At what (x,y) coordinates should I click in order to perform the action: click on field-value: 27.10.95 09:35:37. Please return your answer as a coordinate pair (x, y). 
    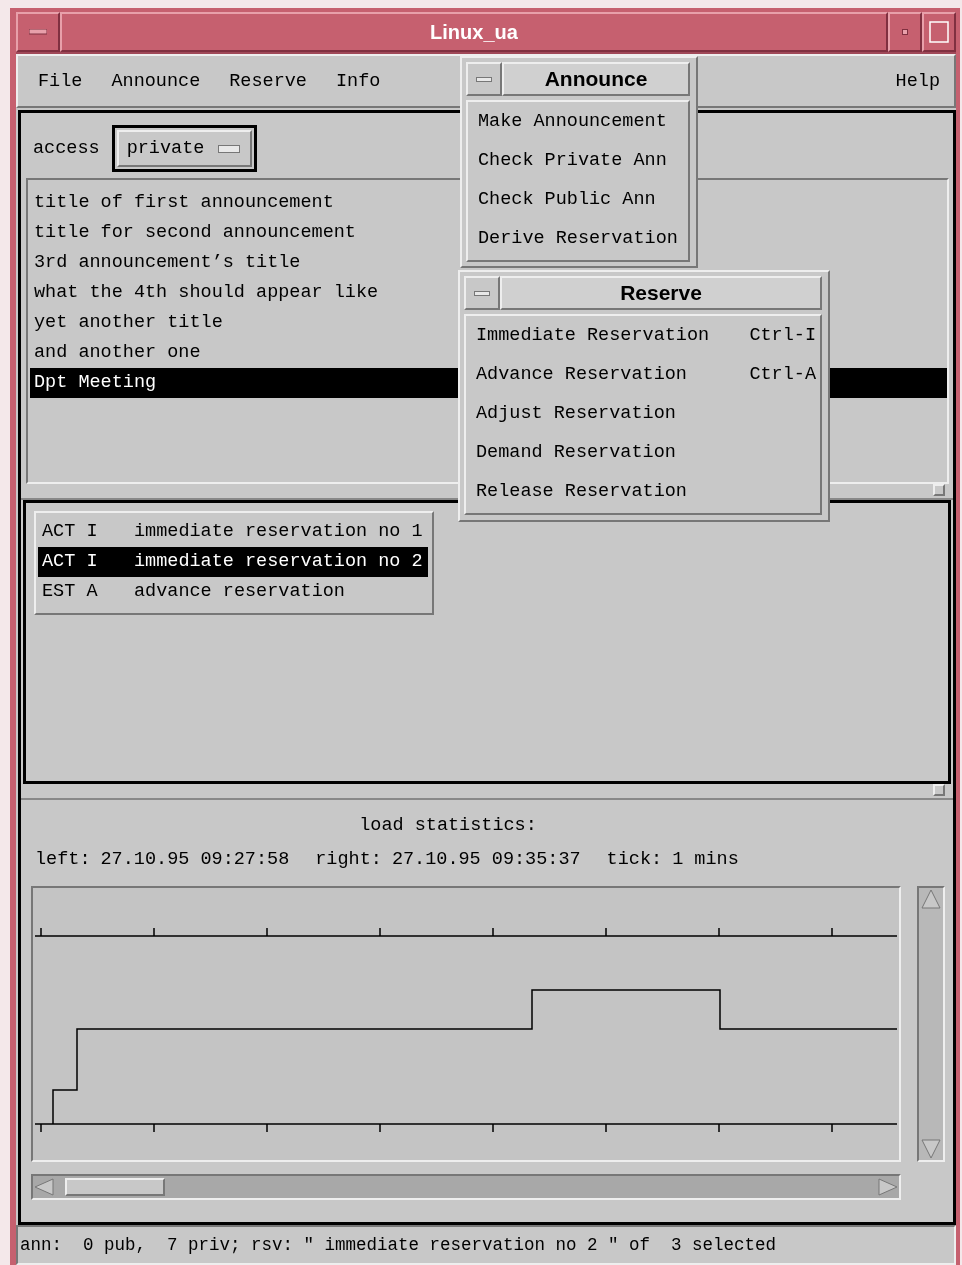
    Looking at the image, I should click on (486, 860).